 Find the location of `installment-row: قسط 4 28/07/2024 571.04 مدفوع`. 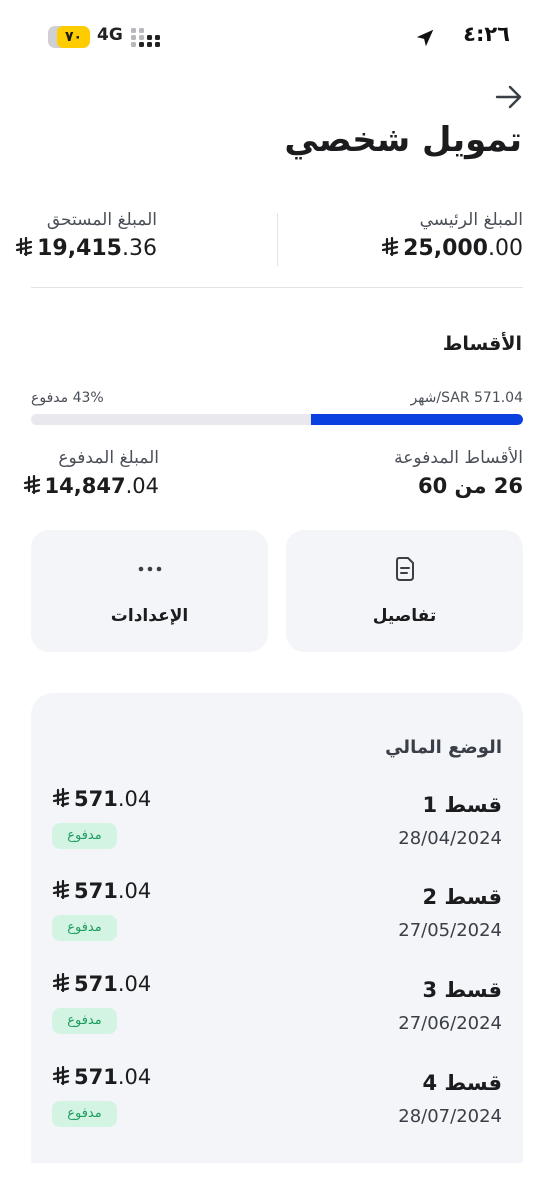

installment-row: قسط 4 28/07/2024 571.04 مدفوع is located at coordinates (277, 1103).